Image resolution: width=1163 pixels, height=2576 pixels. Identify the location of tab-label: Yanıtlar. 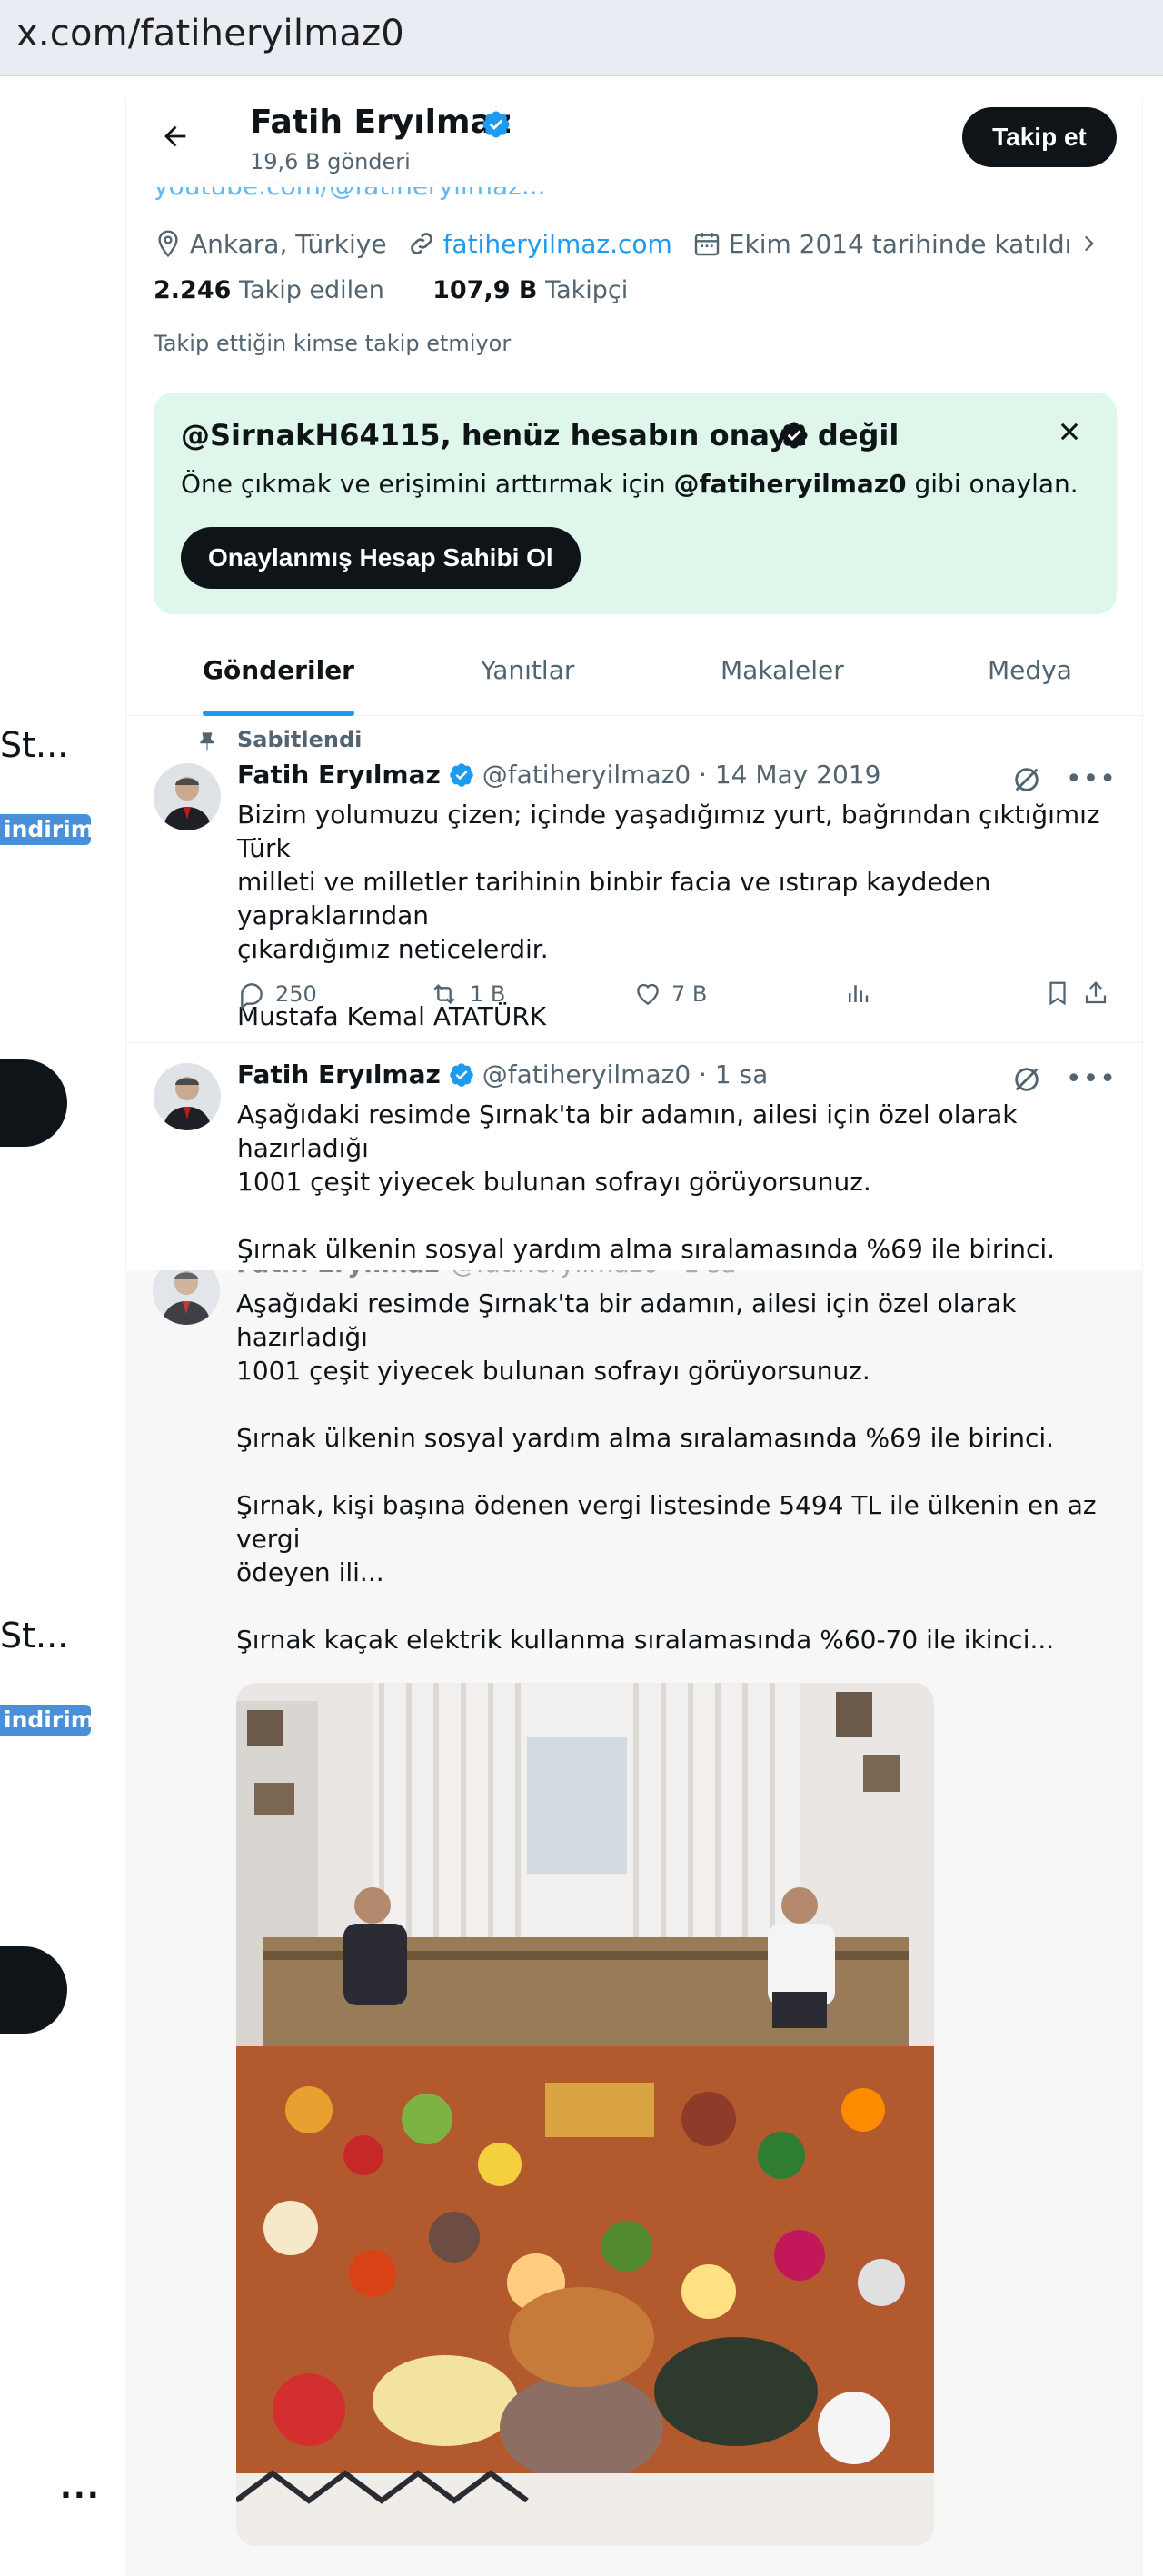
(528, 670).